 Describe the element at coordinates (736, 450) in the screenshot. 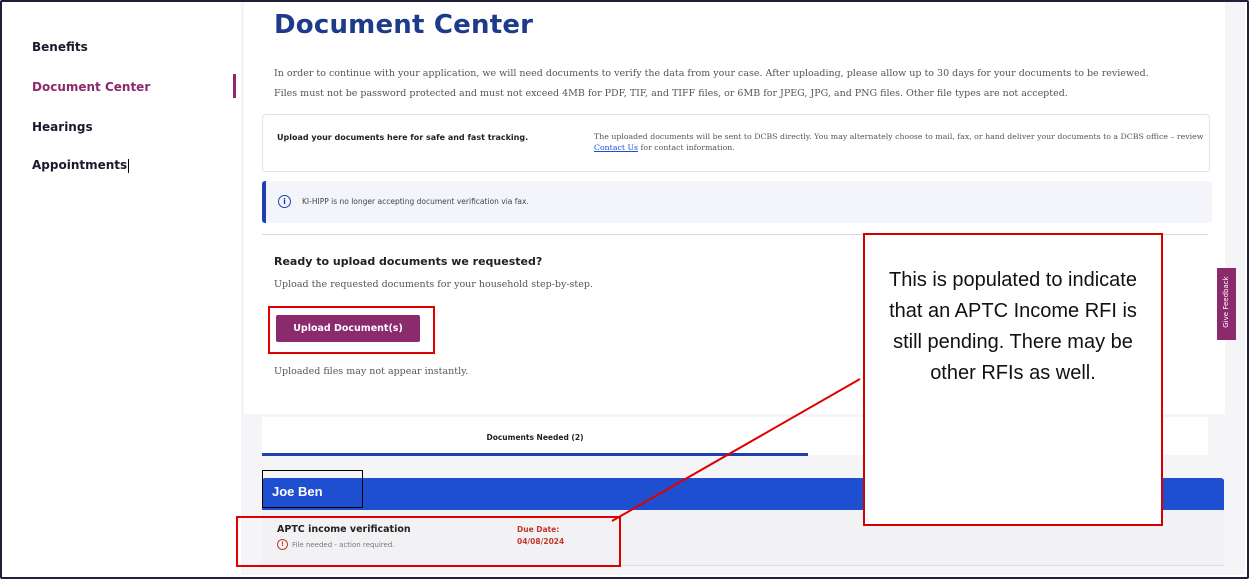

I see `leader-line` at that location.